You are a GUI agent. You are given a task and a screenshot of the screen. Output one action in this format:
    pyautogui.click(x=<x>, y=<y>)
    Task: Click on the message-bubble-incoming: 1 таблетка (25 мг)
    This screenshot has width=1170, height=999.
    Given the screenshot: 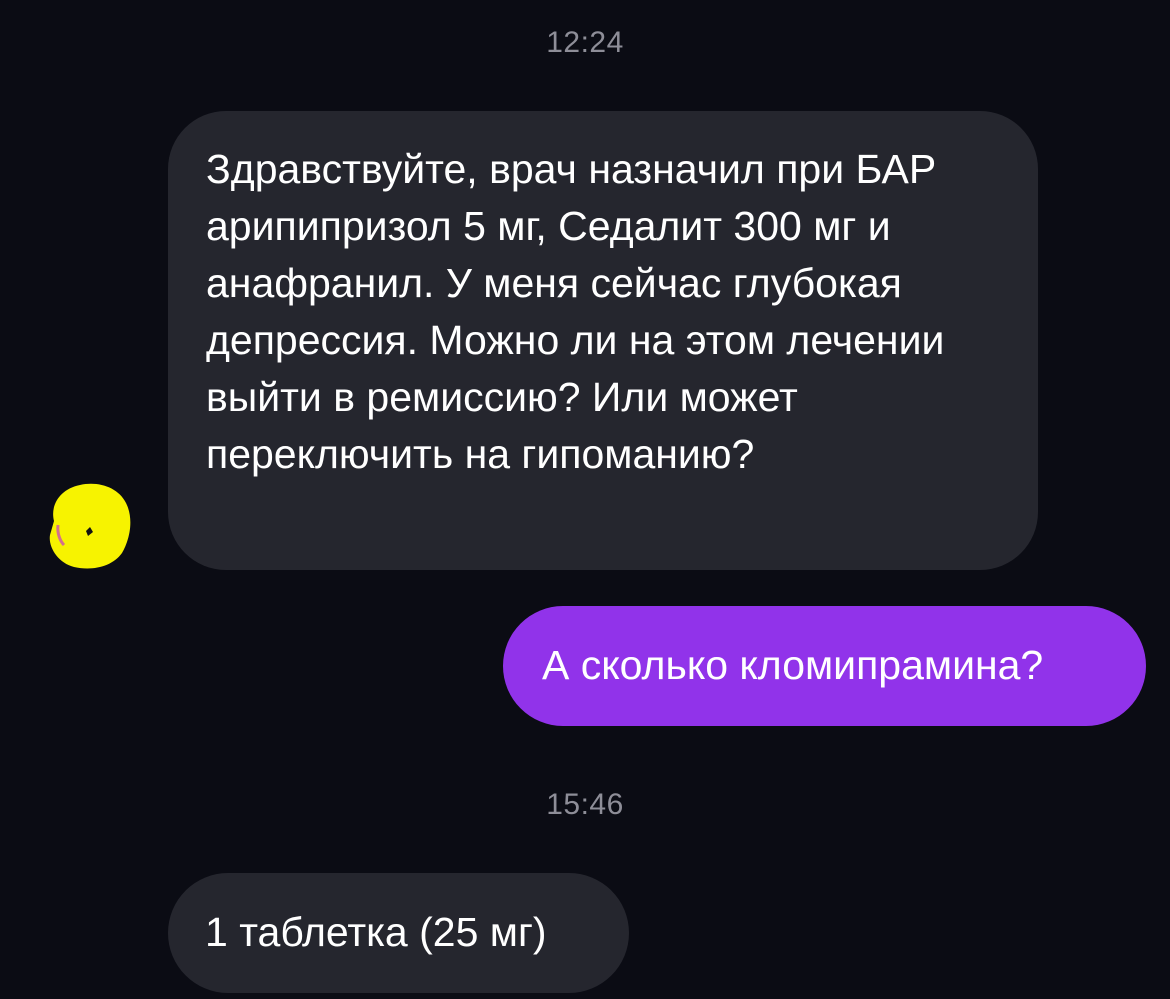 What is the action you would take?
    pyautogui.click(x=398, y=933)
    